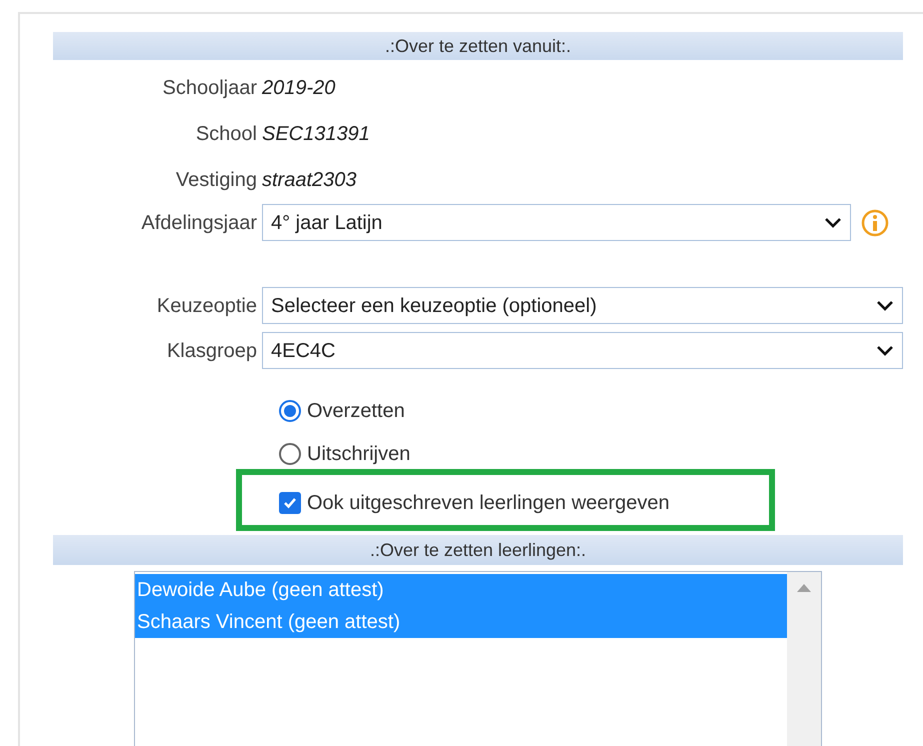 Image resolution: width=923 pixels, height=746 pixels. I want to click on field-label: Schooljaar, so click(209, 88).